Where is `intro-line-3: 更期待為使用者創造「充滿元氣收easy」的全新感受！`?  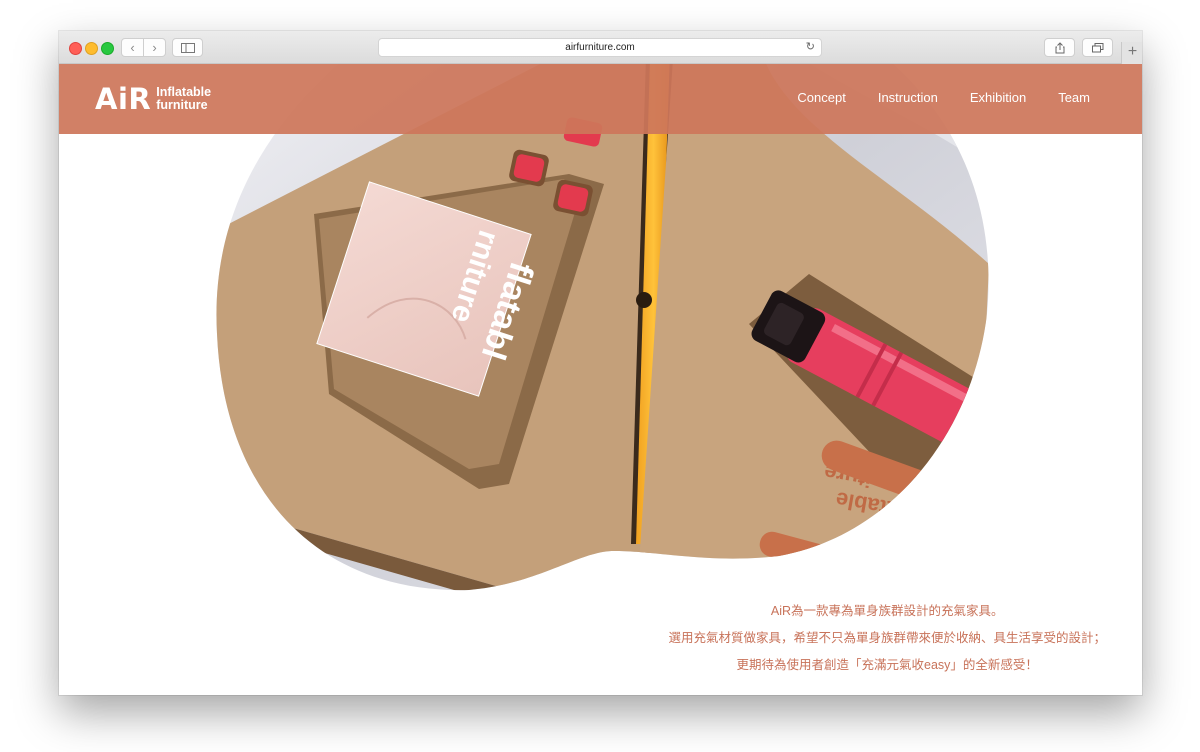 intro-line-3: 更期待為使用者創造「充滿元氣收easy」的全新感受！ is located at coordinates (887, 665).